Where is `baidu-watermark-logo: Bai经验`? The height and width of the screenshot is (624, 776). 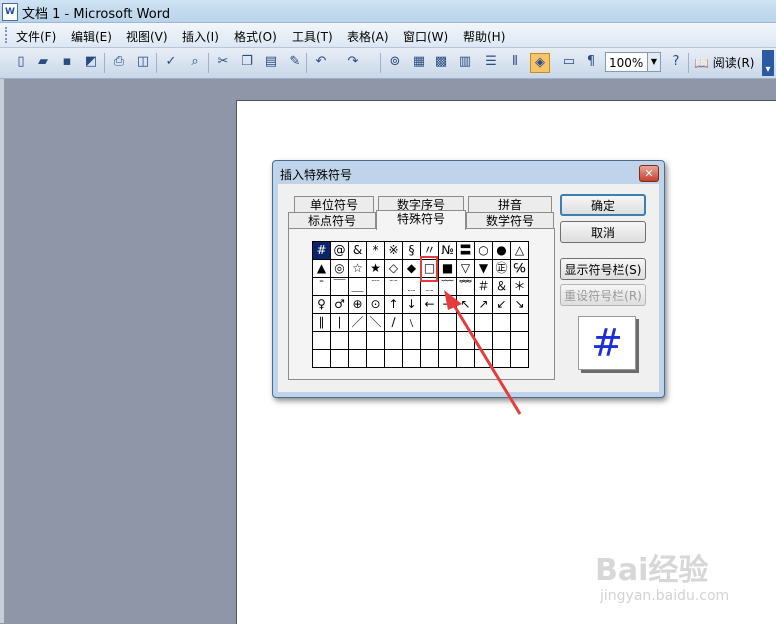
baidu-watermark-logo: Bai经验 is located at coordinates (652, 570).